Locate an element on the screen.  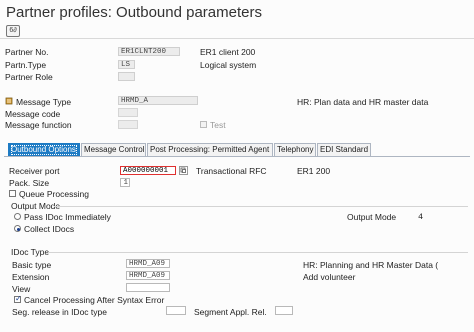
test-label: Test is located at coordinates (218, 125).